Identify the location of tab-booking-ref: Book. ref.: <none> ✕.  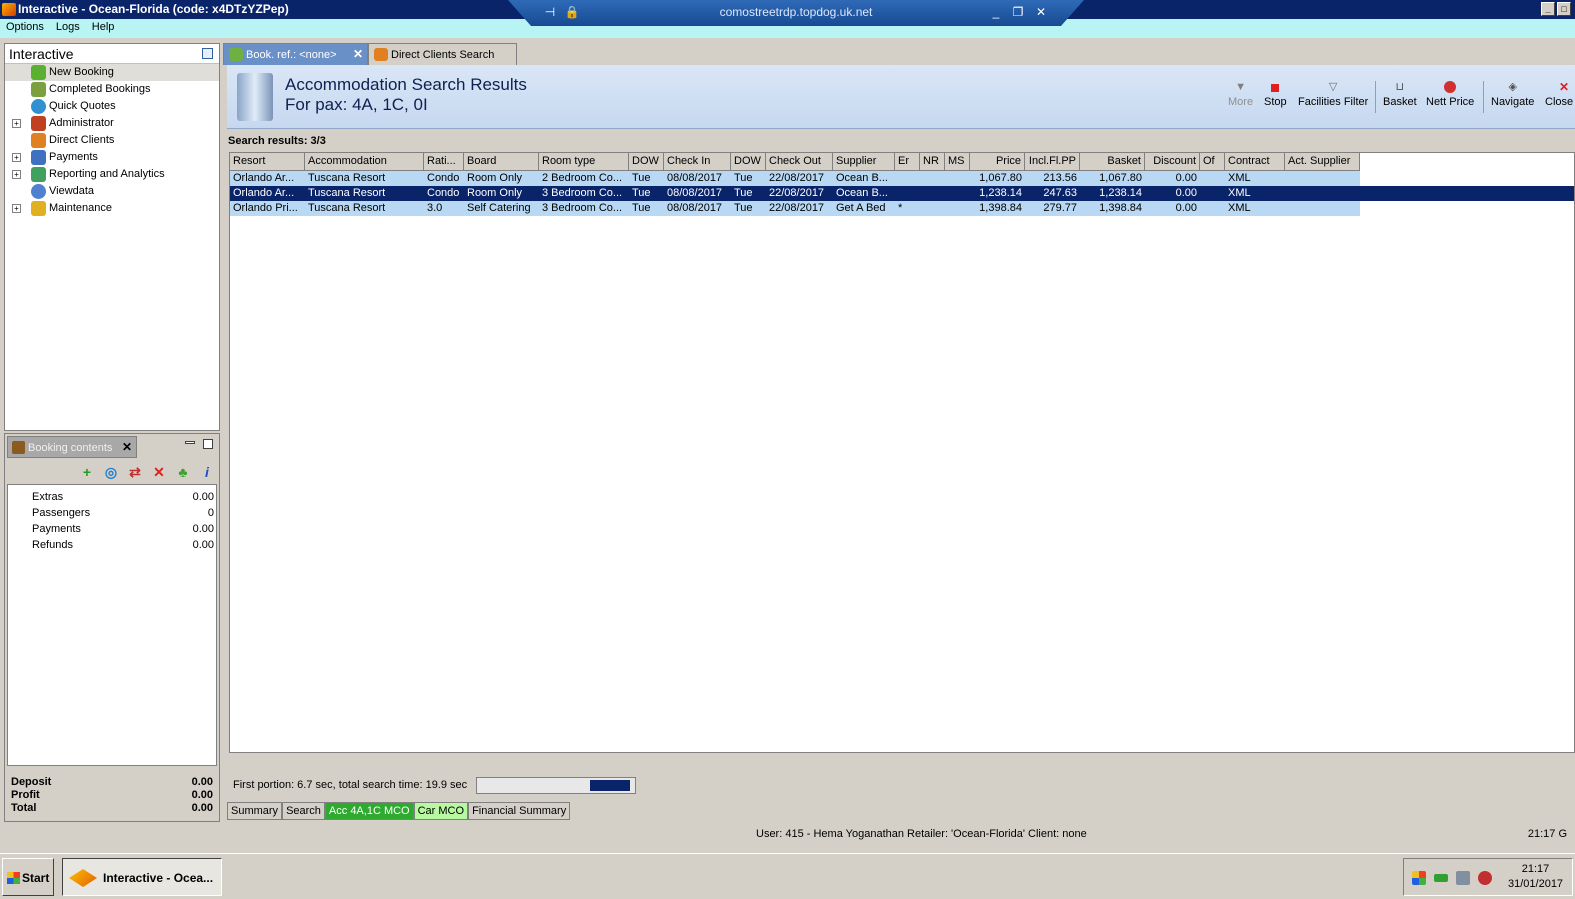
(295, 54).